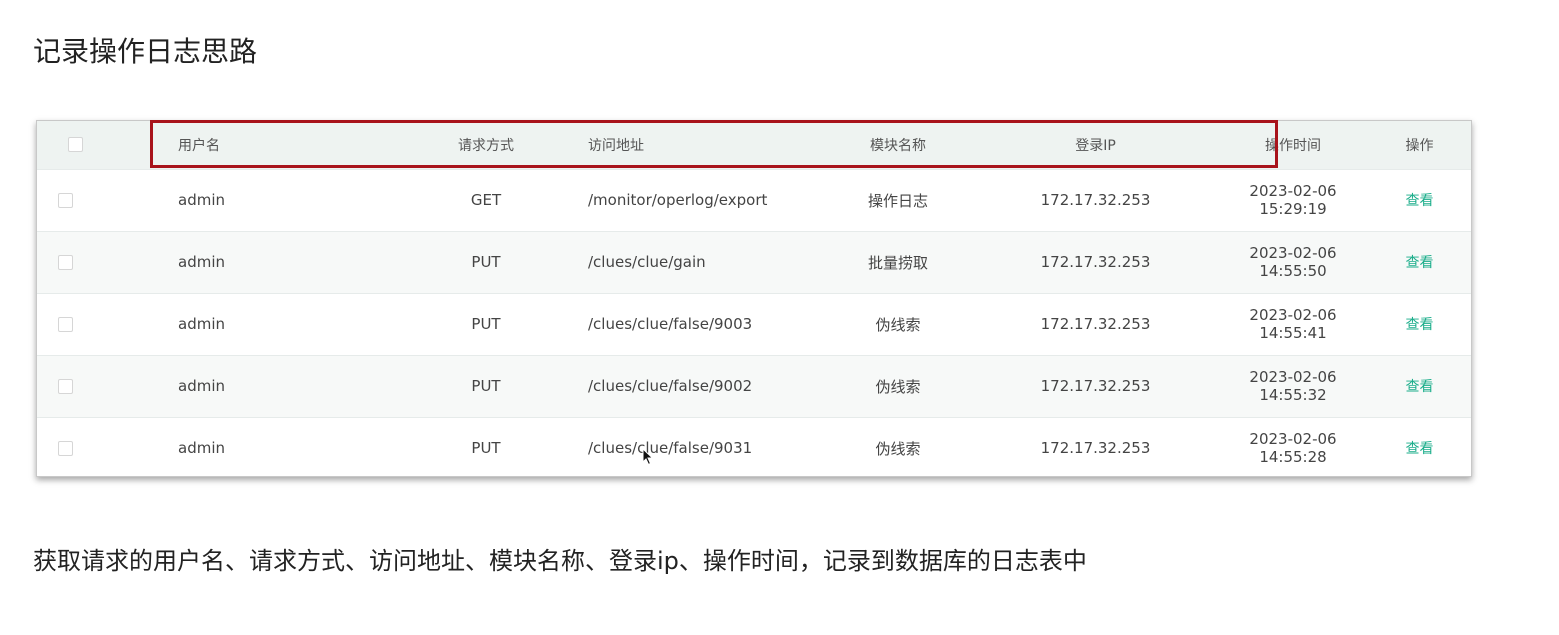  What do you see at coordinates (1293, 262) in the screenshot?
I see `cell-time: 2023-02-06 14:55:50` at bounding box center [1293, 262].